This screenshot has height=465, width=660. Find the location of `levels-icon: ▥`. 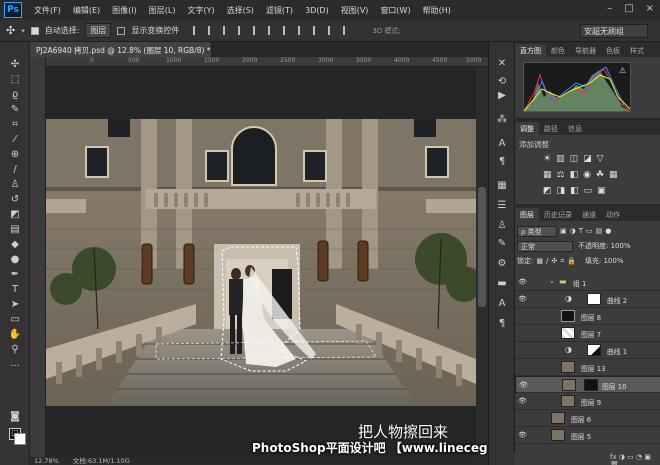

levels-icon: ▥ is located at coordinates (560, 159).